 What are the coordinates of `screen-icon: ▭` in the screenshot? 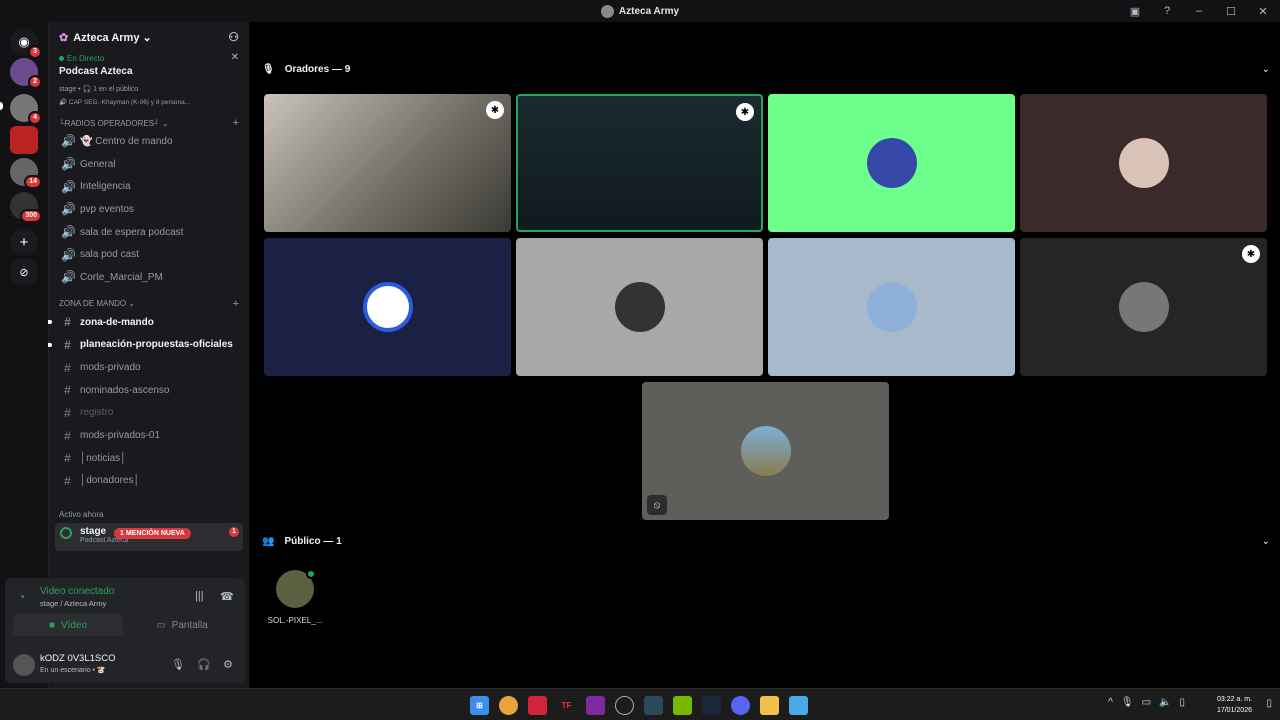 It's located at (161, 625).